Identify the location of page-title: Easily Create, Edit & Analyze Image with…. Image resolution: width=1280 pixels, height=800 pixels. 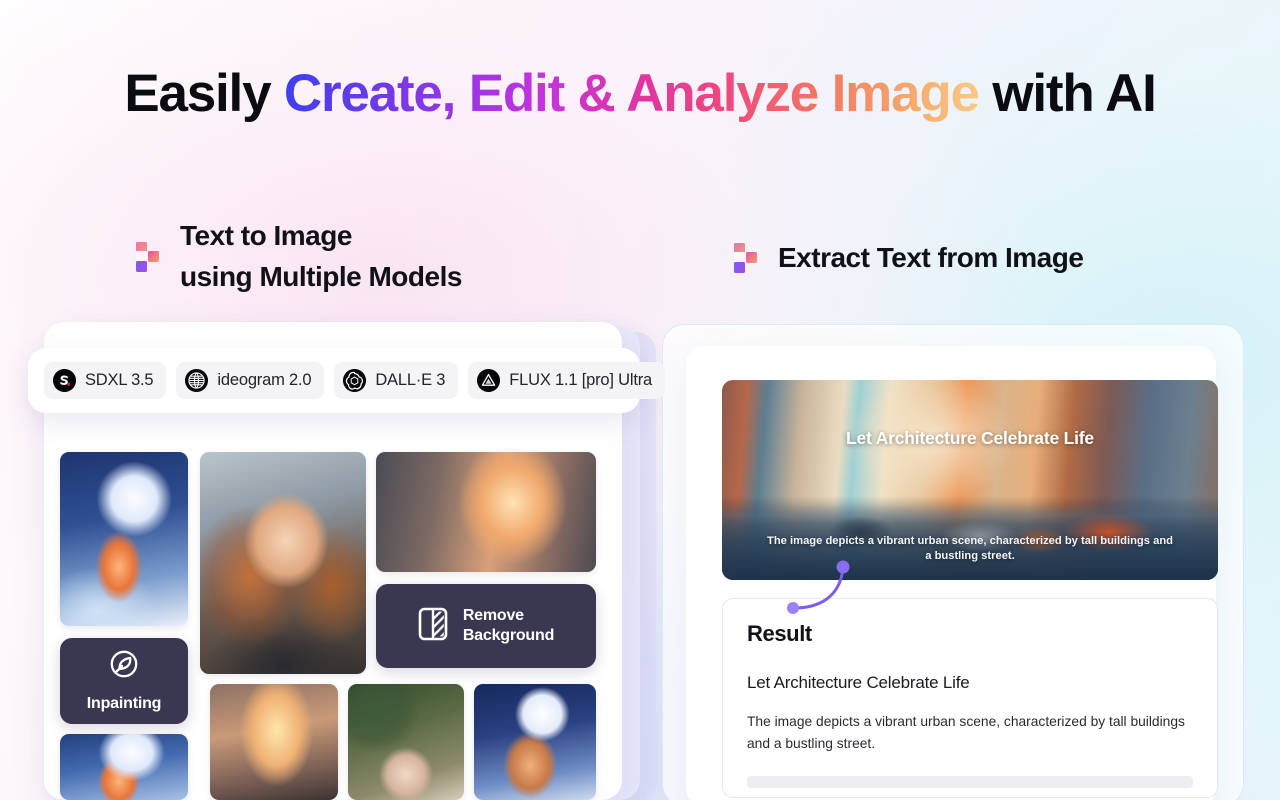
(640, 94).